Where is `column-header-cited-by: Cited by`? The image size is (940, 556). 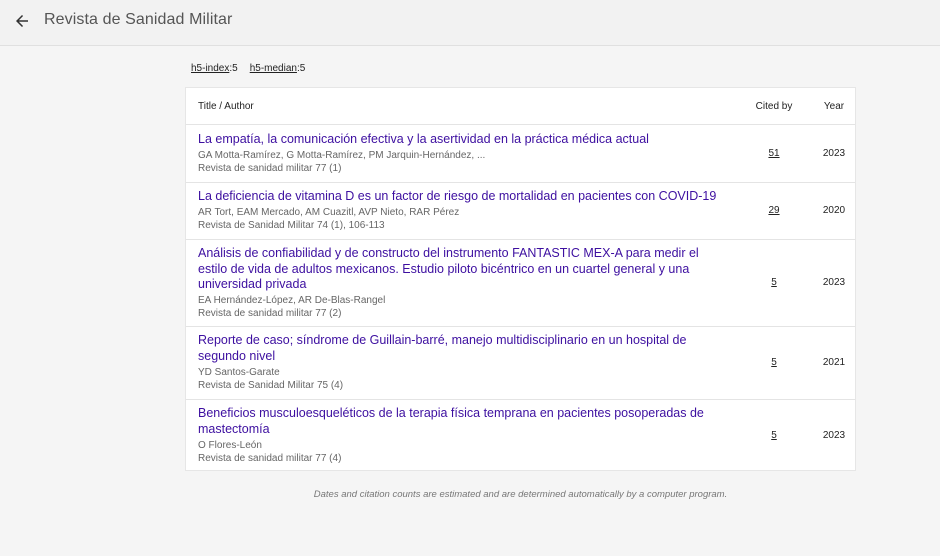
column-header-cited-by: Cited by is located at coordinates (774, 106).